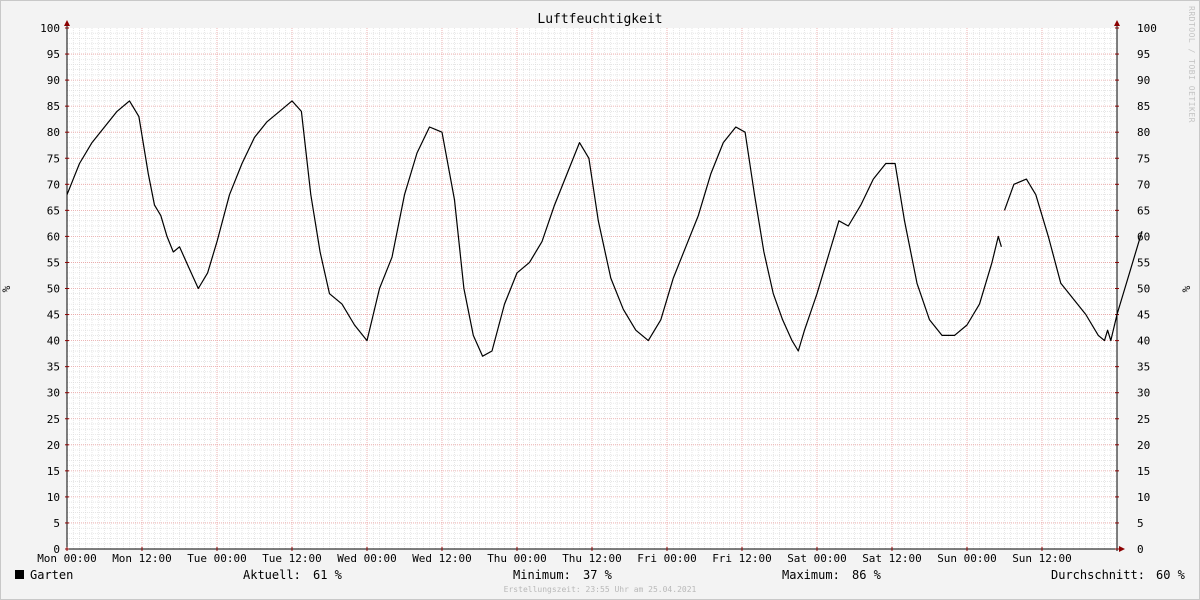  I want to click on minimum-value: 37 %, so click(597, 575).